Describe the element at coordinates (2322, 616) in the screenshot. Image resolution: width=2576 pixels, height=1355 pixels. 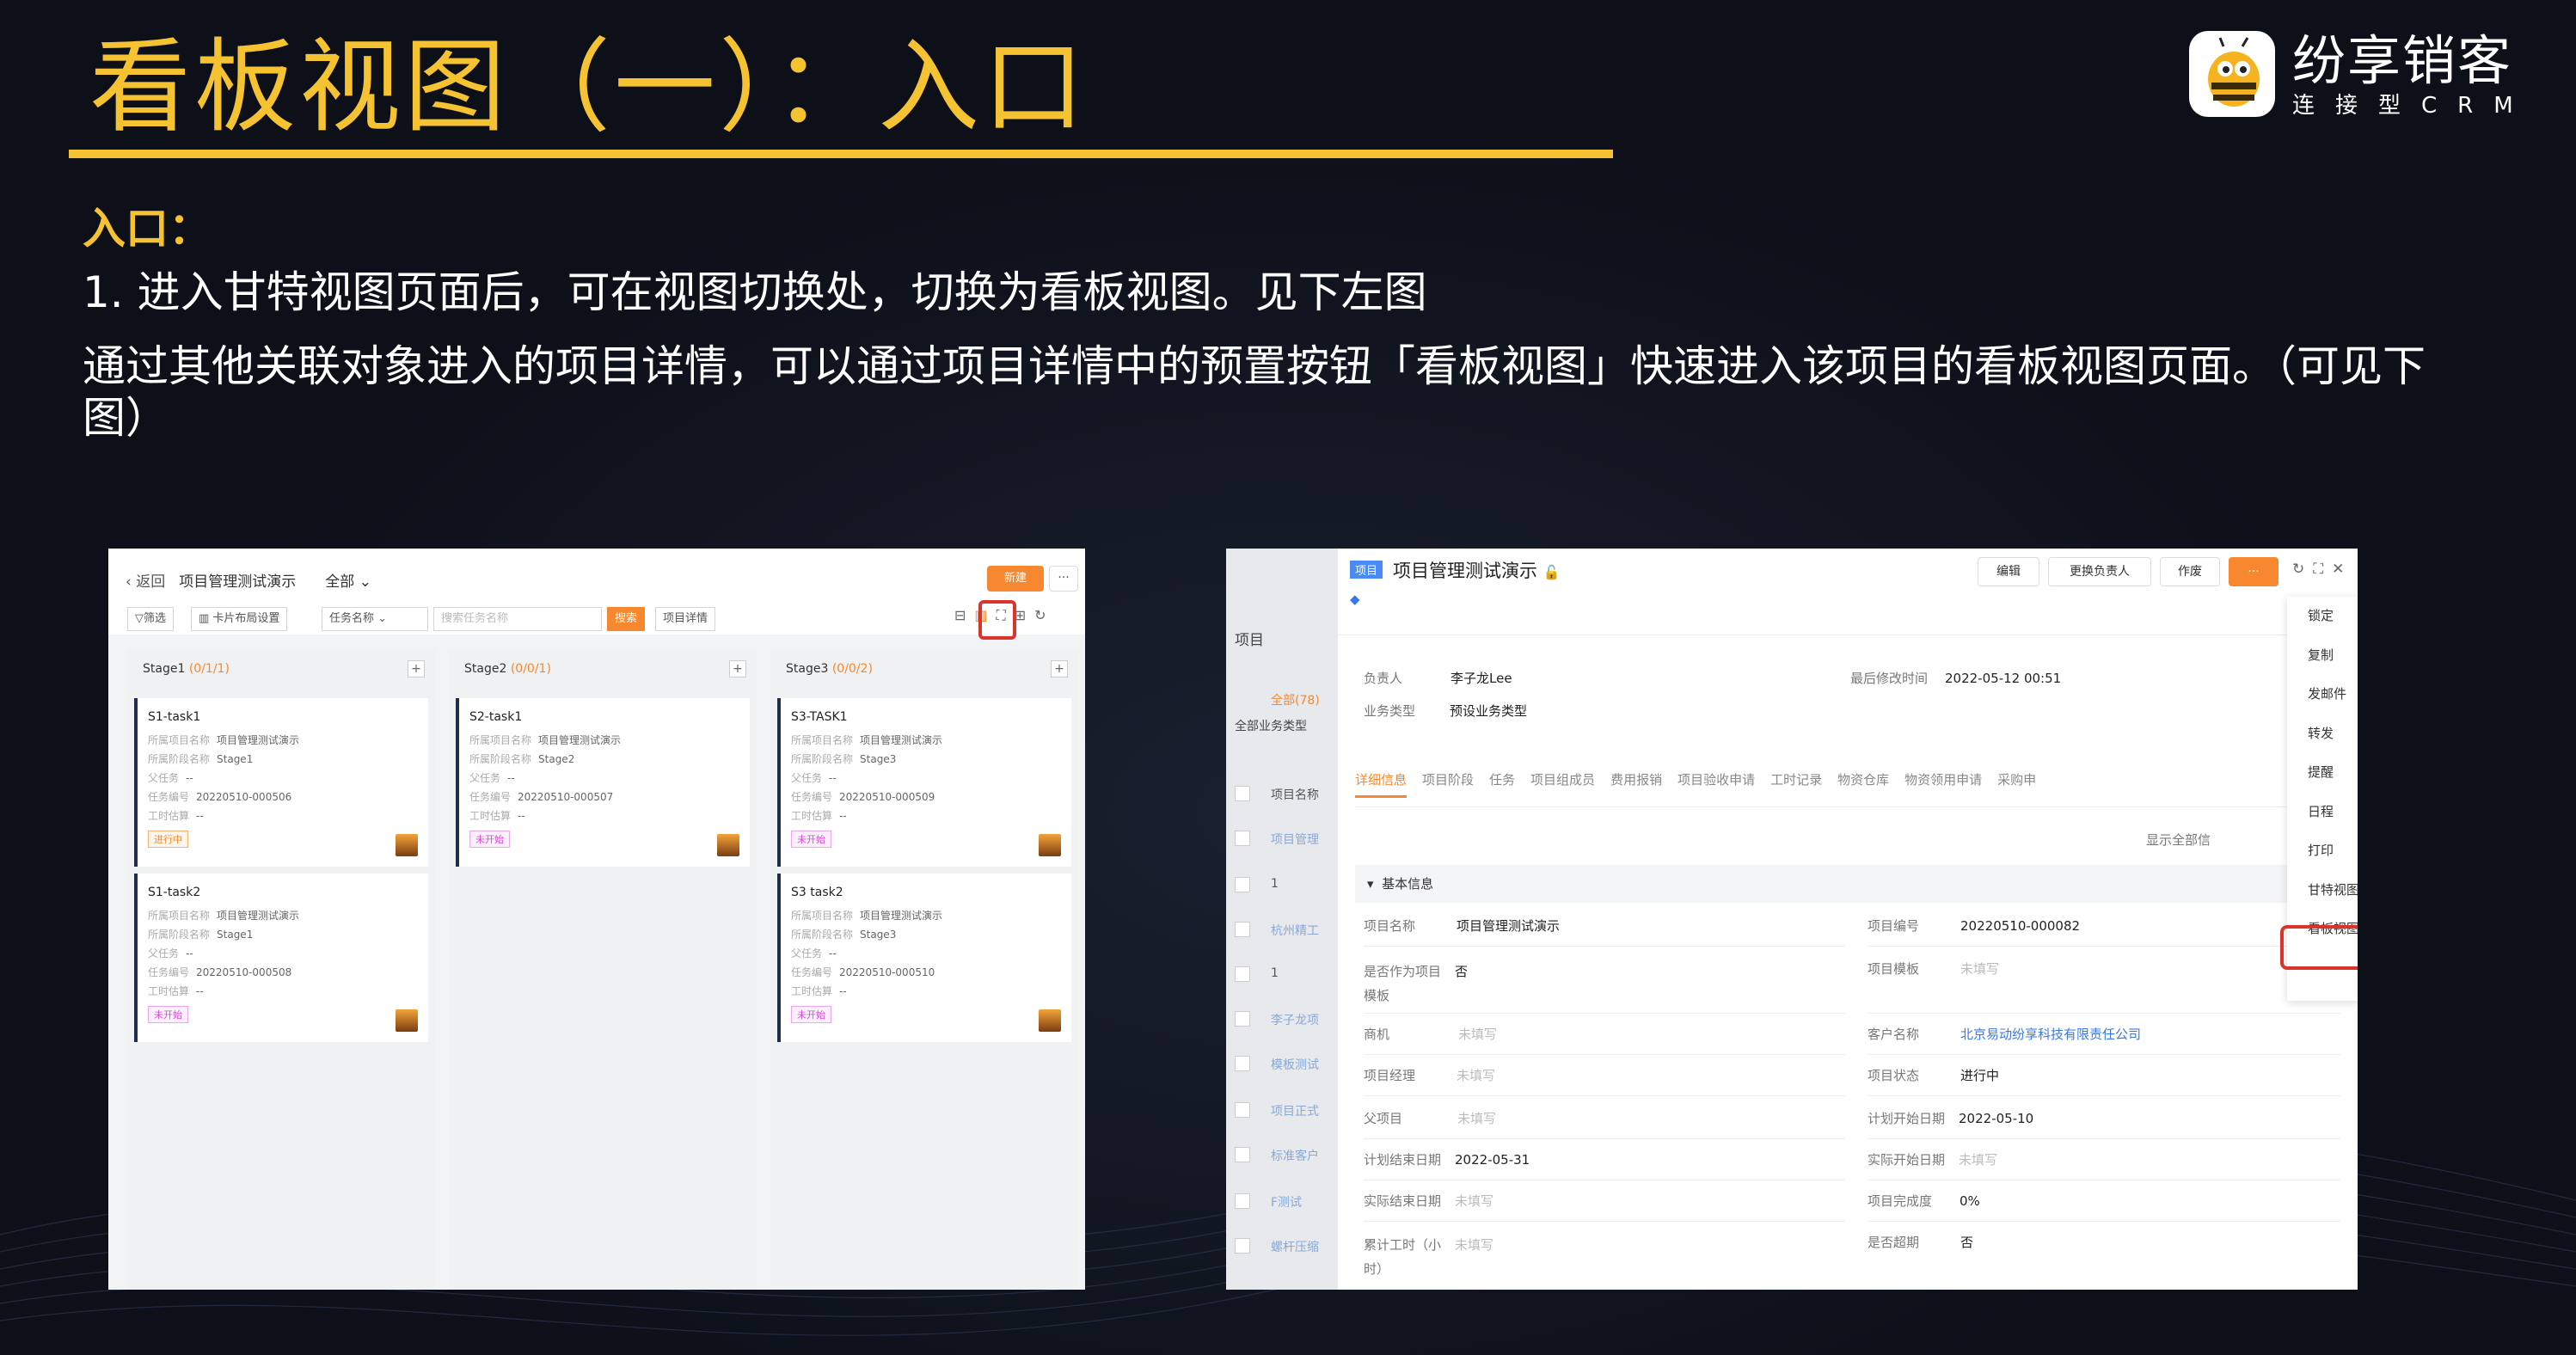
I see `menu-item-lock: 锁定` at that location.